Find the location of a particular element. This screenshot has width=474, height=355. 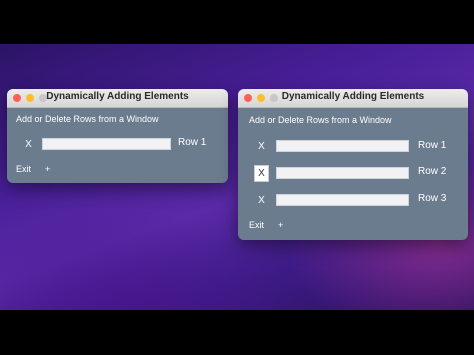

row-2-input is located at coordinates (342, 173).